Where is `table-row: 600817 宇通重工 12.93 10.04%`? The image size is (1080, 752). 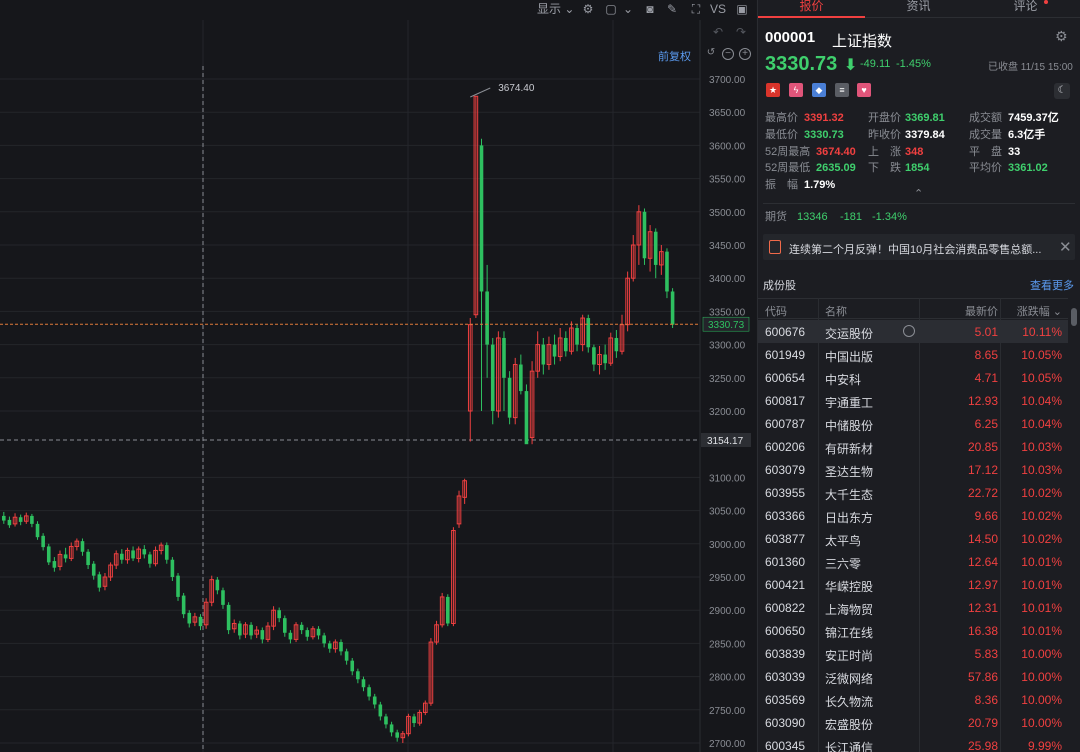
table-row: 600817 宇通重工 12.93 10.04% is located at coordinates (913, 400).